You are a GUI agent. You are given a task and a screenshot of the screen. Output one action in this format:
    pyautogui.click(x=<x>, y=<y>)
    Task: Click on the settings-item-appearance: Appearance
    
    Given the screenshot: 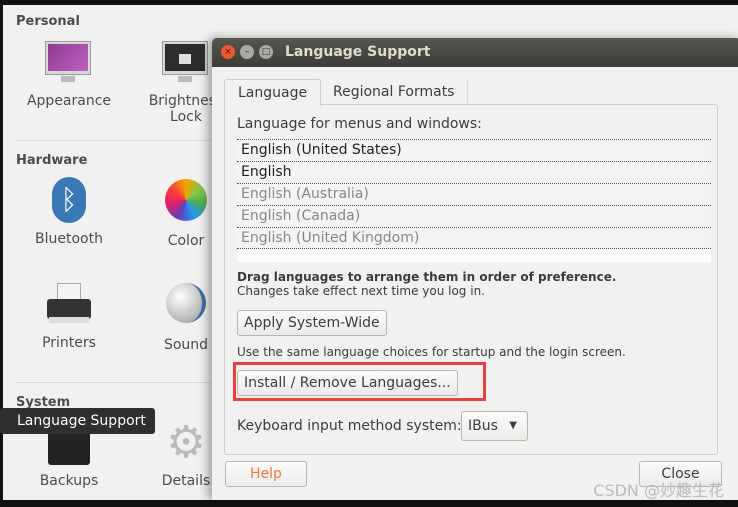 What is the action you would take?
    pyautogui.click(x=69, y=74)
    